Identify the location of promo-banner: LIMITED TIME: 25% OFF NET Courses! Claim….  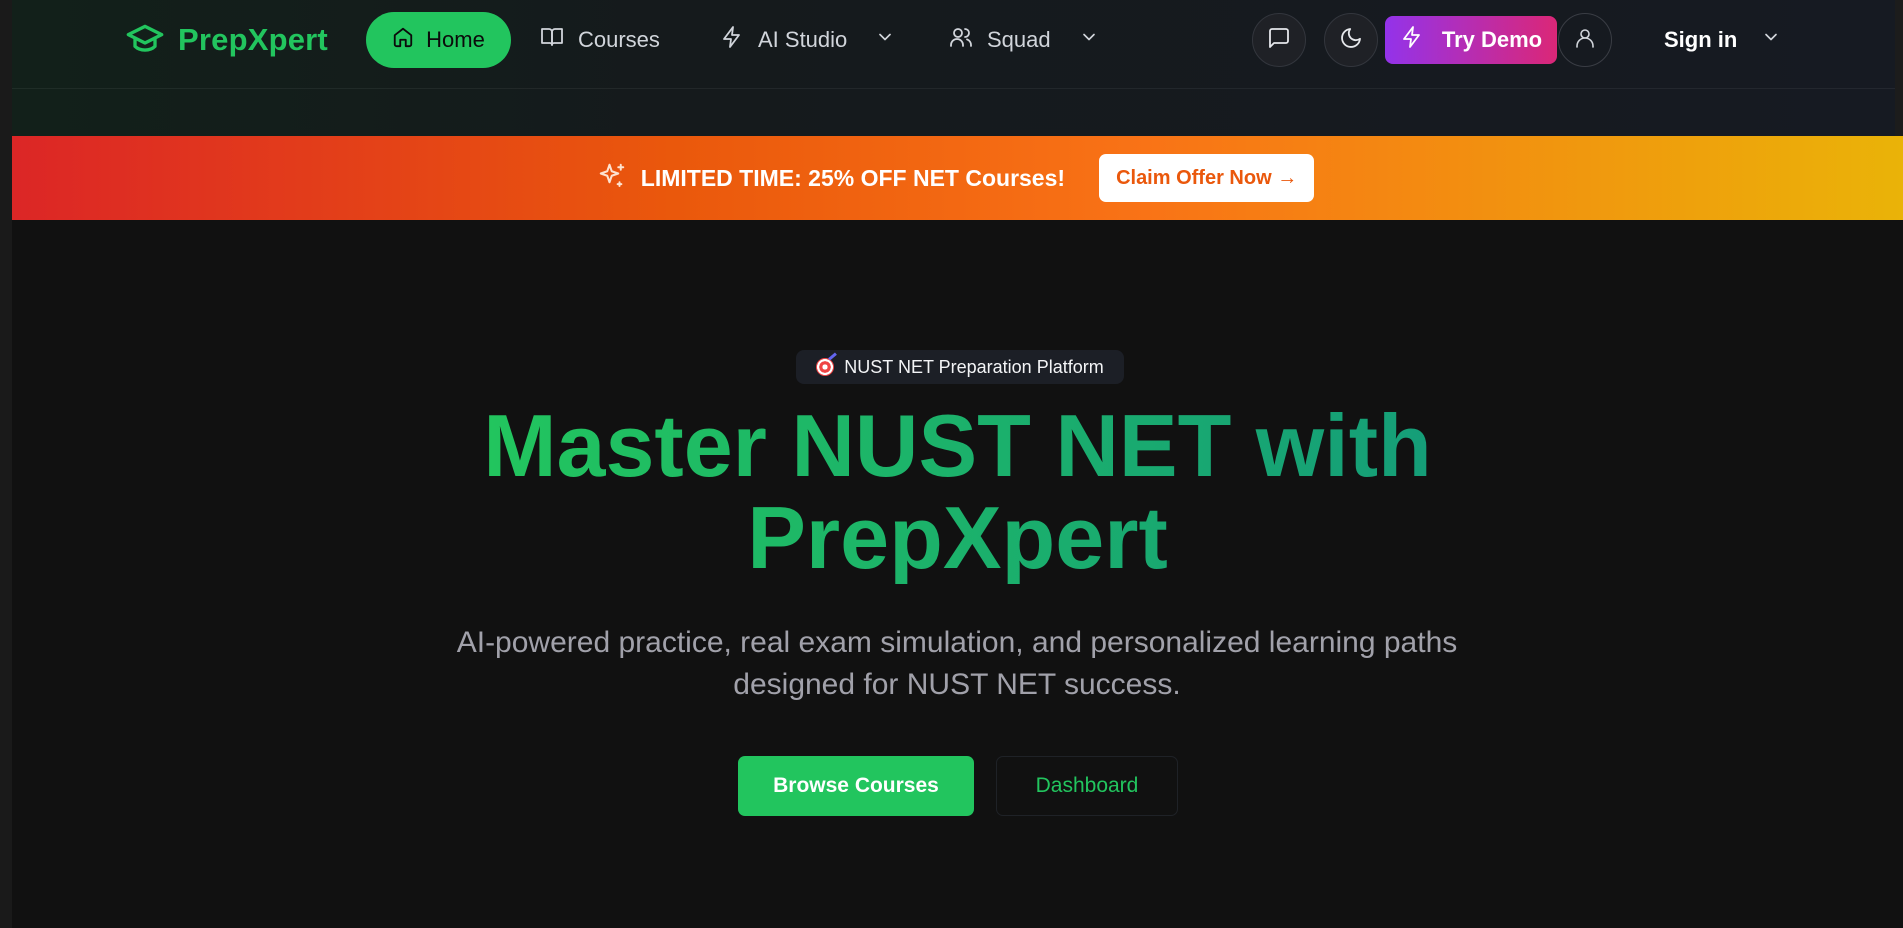
(957, 178).